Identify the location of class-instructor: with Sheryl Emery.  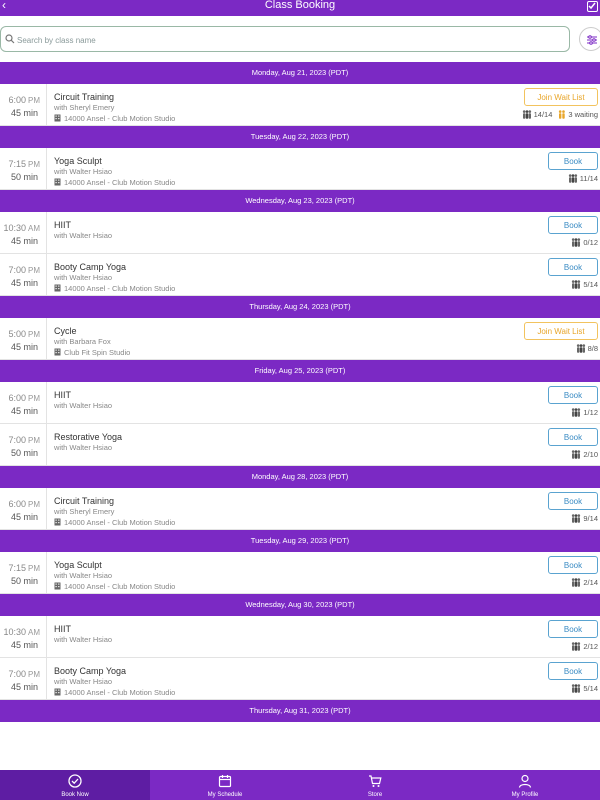
(84, 107).